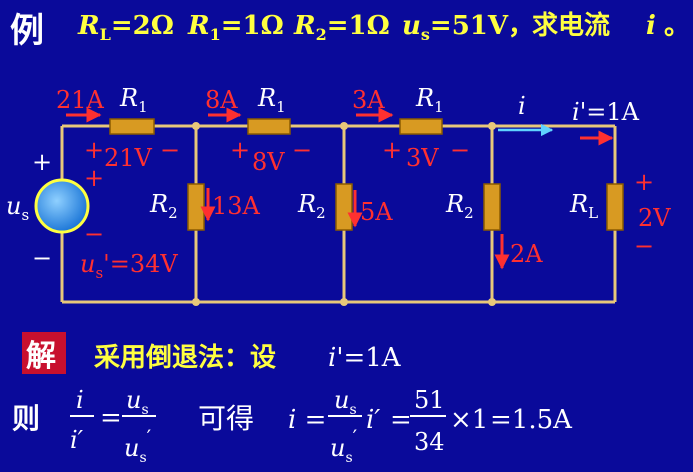  What do you see at coordinates (80, 100) in the screenshot?
I see `current-21a: 21A` at bounding box center [80, 100].